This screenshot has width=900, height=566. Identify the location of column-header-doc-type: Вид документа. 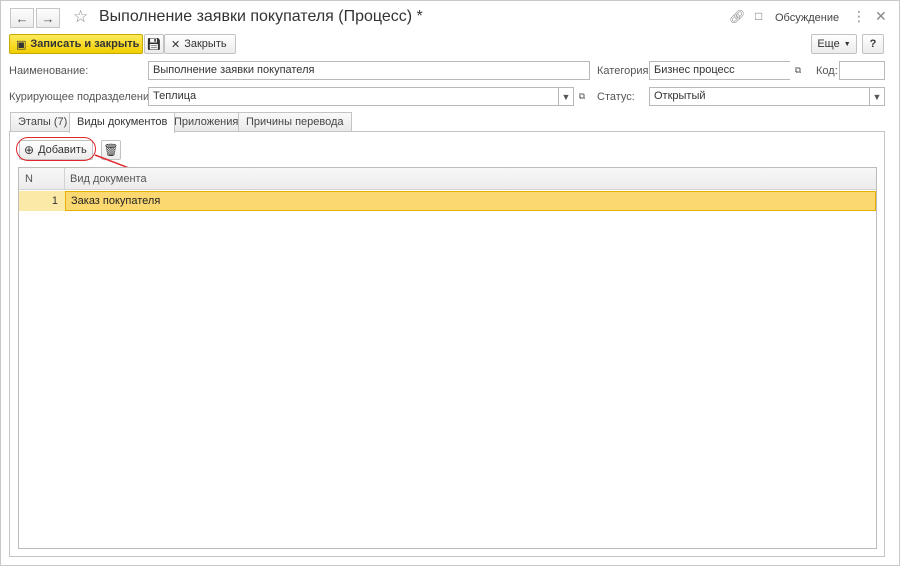
(108, 179).